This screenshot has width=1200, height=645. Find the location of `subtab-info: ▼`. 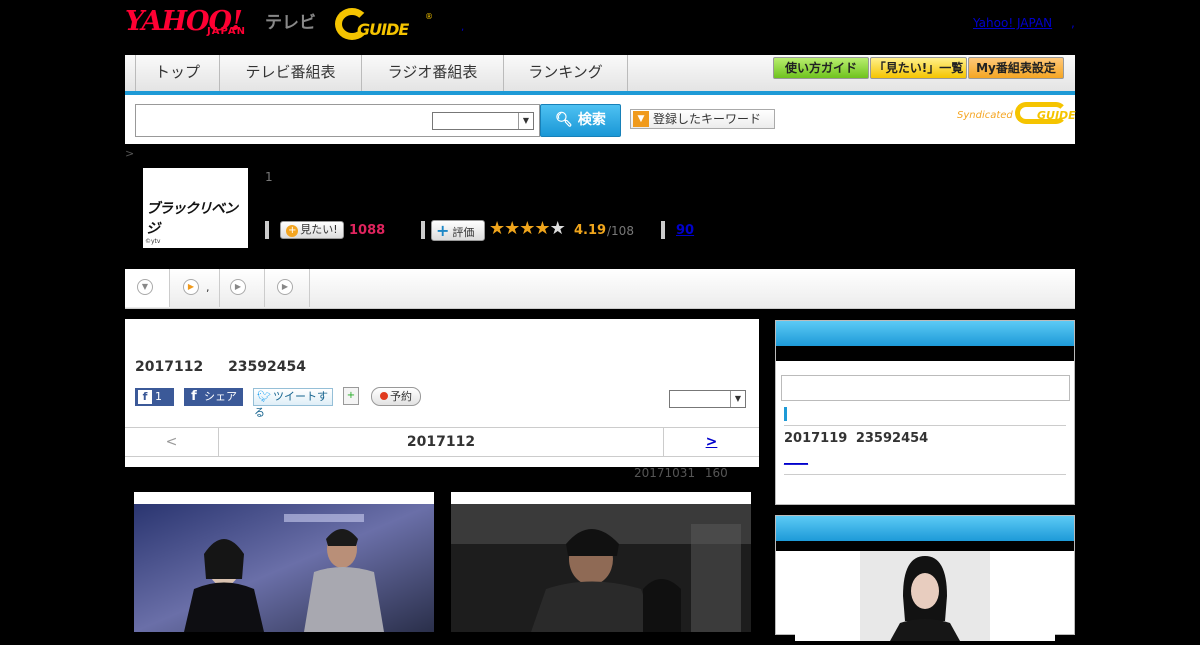

subtab-info: ▼ is located at coordinates (147, 288).